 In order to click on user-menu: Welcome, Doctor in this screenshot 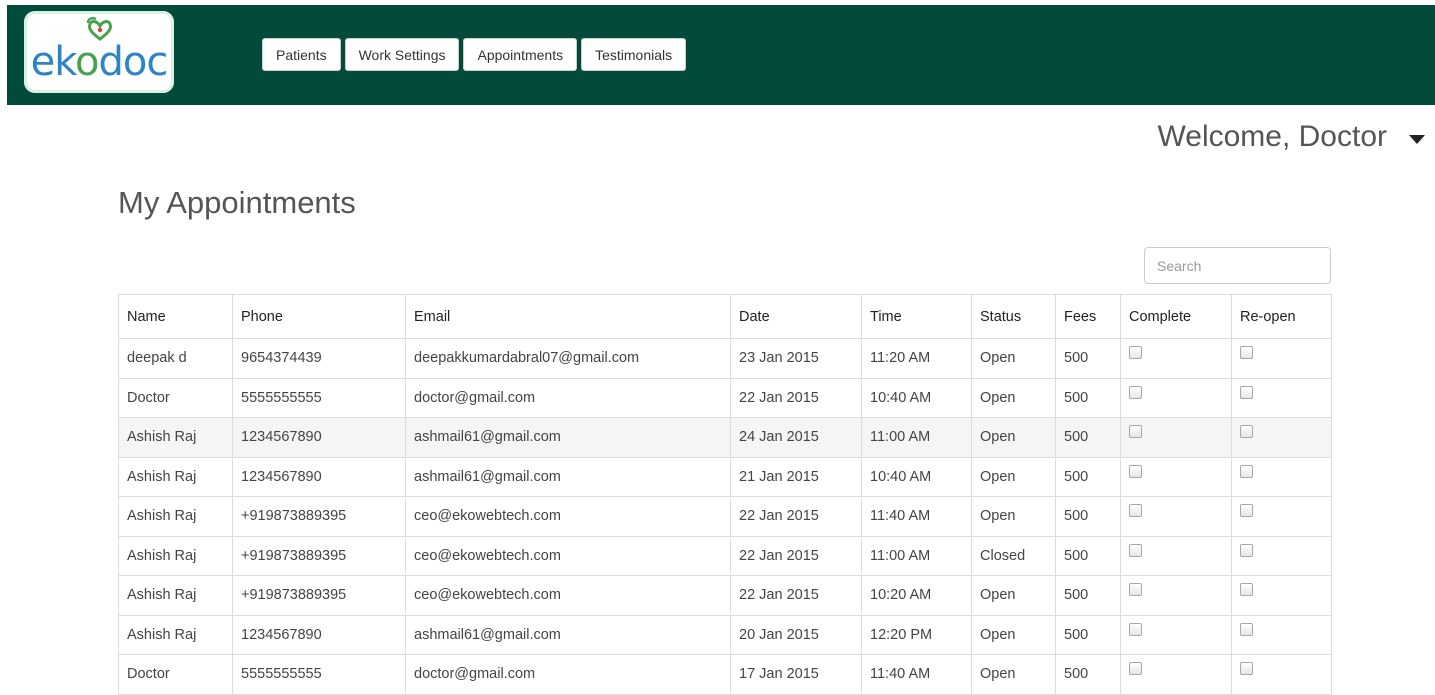, I will do `click(1291, 137)`.